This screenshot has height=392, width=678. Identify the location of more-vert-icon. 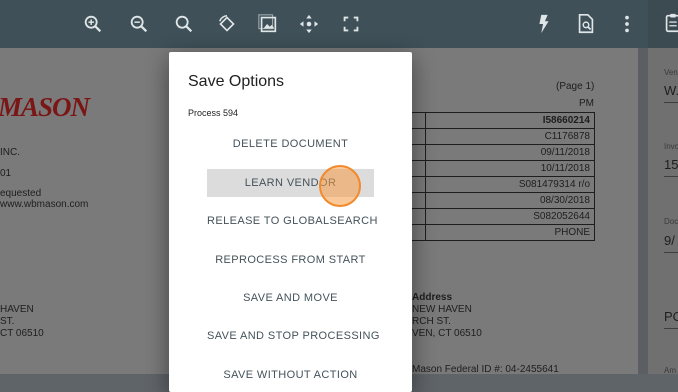
(627, 24).